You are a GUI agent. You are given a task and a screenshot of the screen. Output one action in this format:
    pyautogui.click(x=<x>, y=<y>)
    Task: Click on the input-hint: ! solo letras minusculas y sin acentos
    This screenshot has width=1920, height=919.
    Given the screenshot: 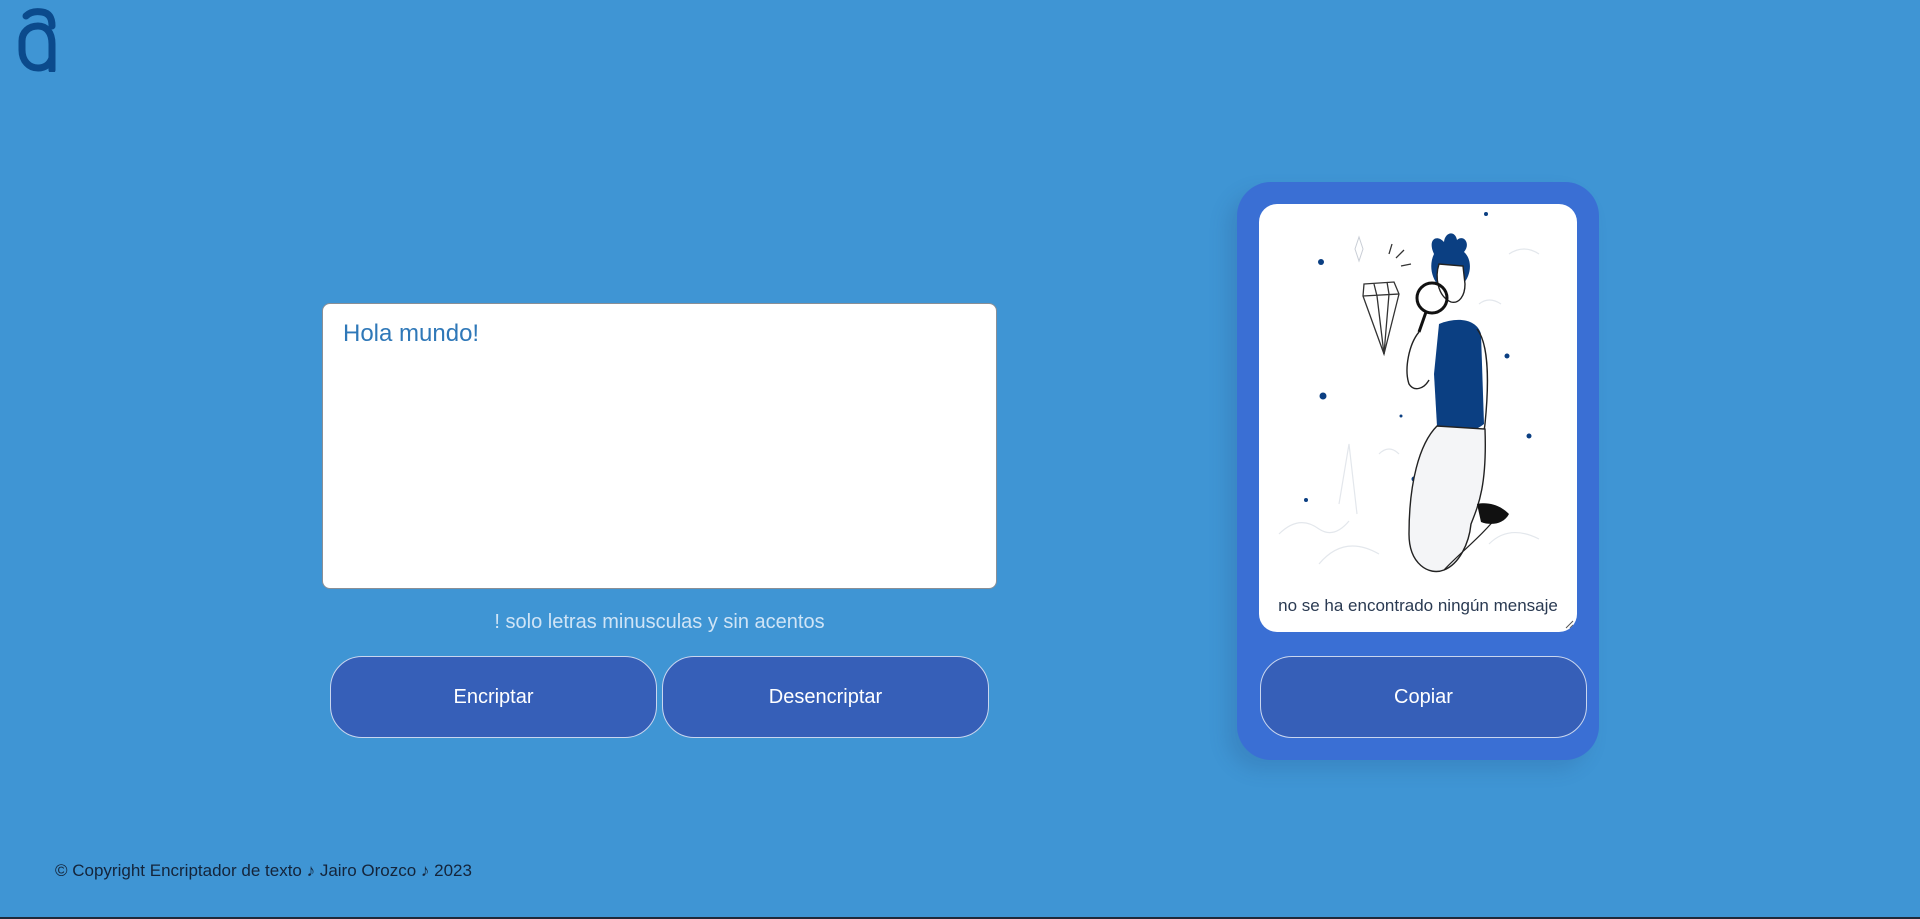 What is the action you would take?
    pyautogui.click(x=659, y=622)
    